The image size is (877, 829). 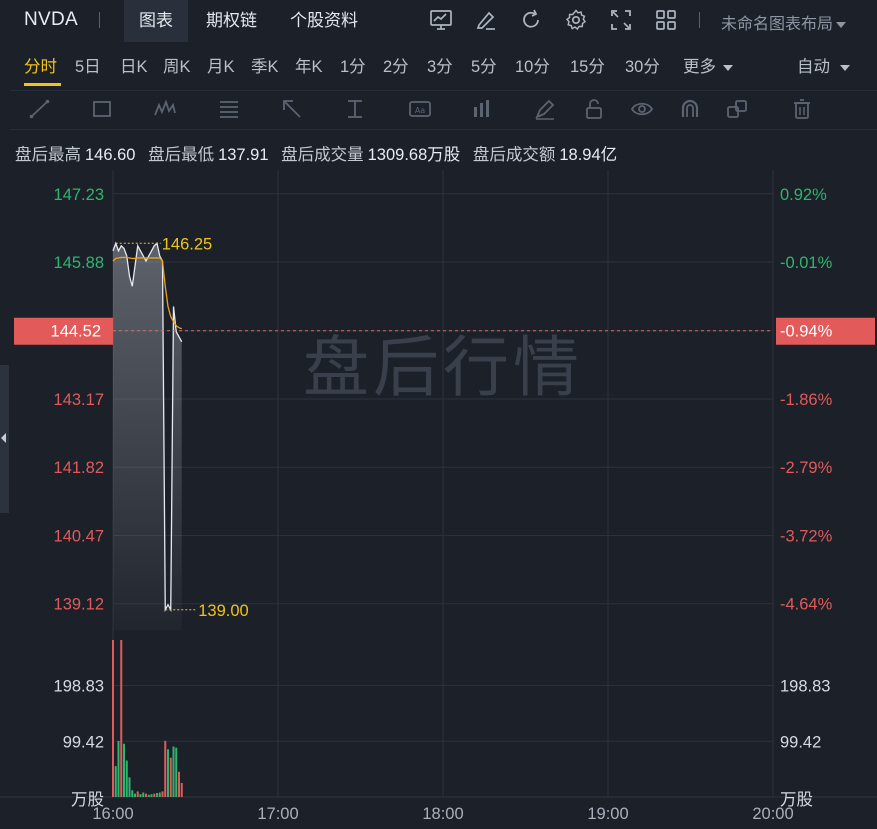 I want to click on time-tick-label: 19:00, so click(x=607, y=814).